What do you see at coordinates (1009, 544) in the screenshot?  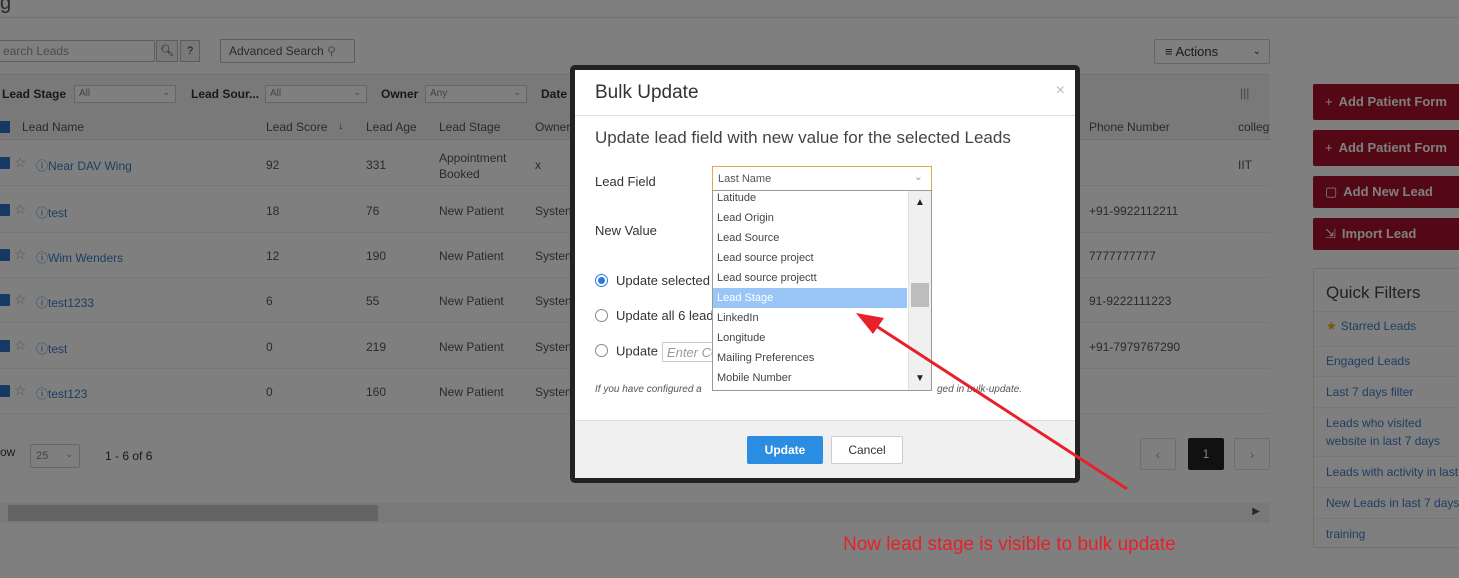 I see `annotation-text: Now lead stage is visible to bulk update` at bounding box center [1009, 544].